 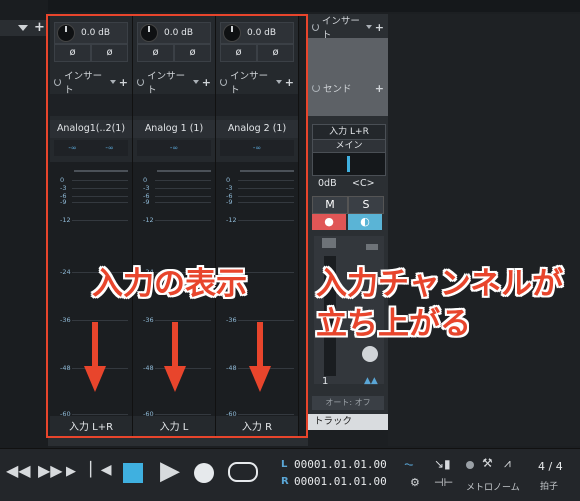 What do you see at coordinates (178, 442) in the screenshot?
I see `horizontal-scrollbar` at bounding box center [178, 442].